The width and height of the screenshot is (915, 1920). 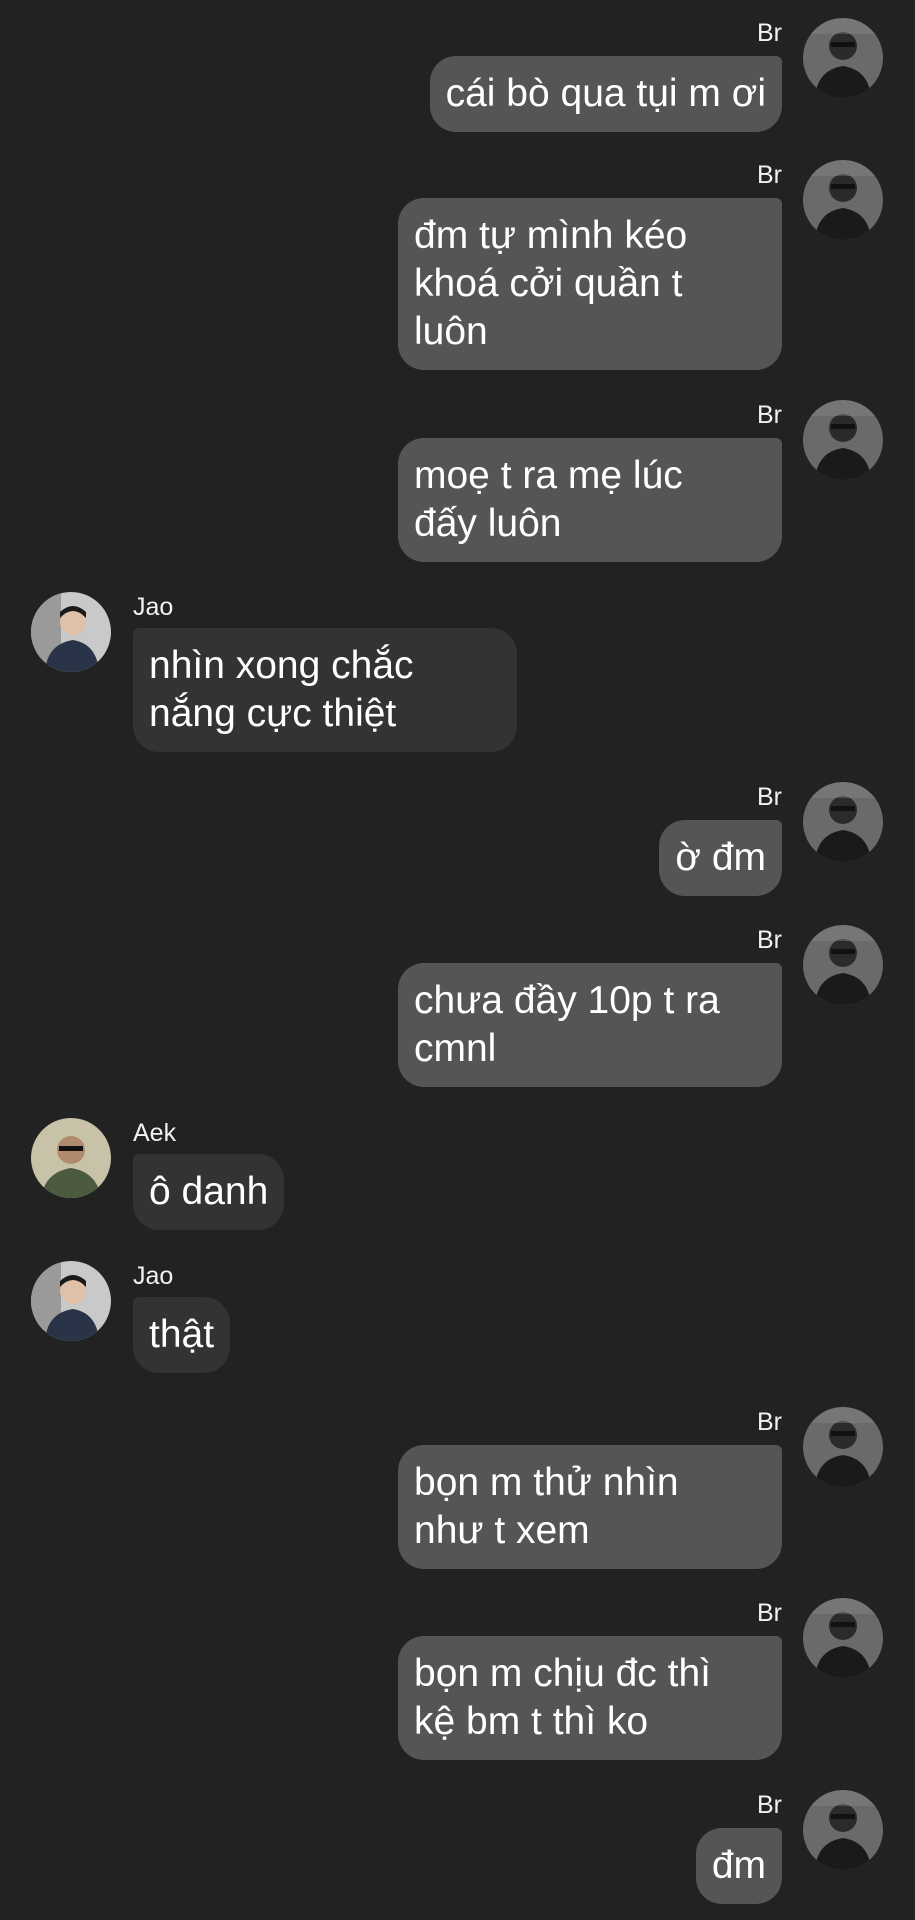 What do you see at coordinates (546, 1482) in the screenshot?
I see `bubble-text: bọn m thử nhìn` at bounding box center [546, 1482].